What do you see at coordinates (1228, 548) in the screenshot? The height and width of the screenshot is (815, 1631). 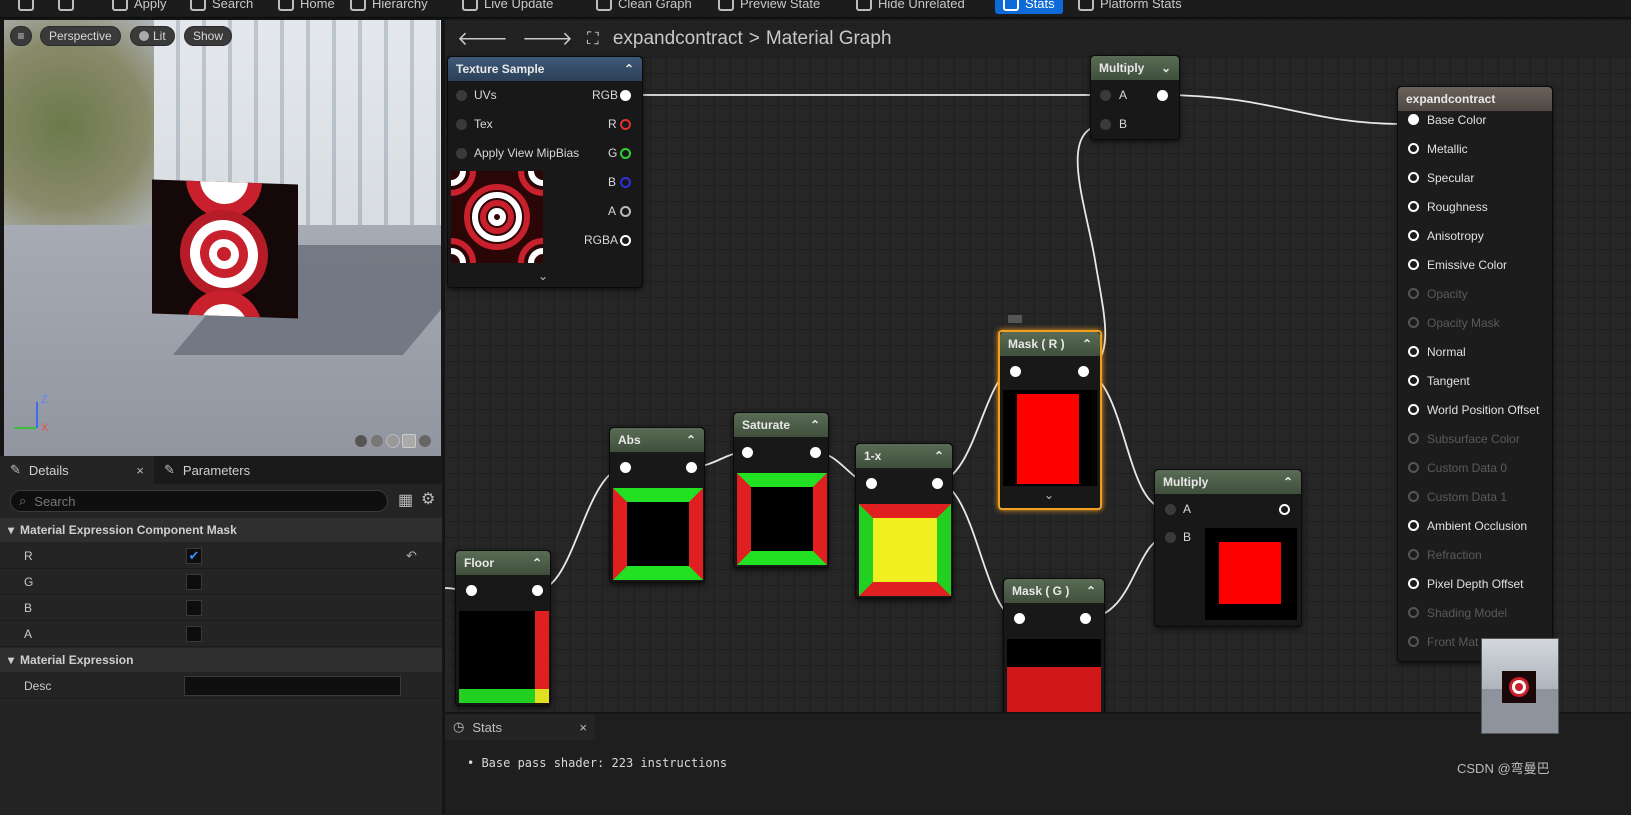 I see `multiply-node-bottom: Multiply ⌃ A B` at bounding box center [1228, 548].